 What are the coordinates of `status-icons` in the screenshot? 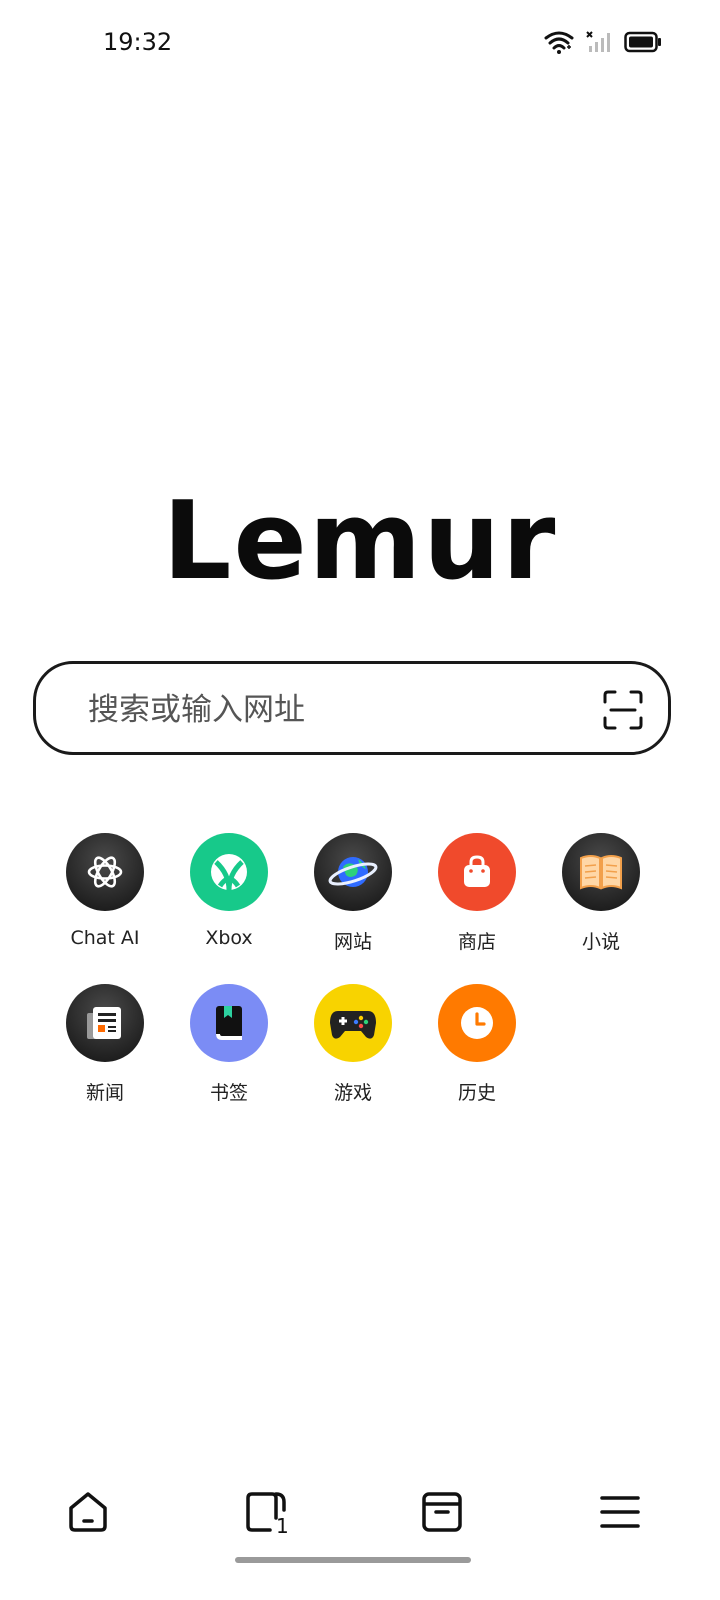 It's located at (603, 42).